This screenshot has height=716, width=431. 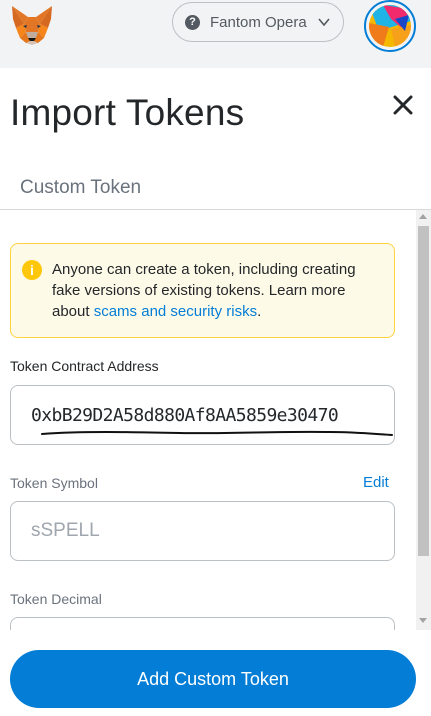 What do you see at coordinates (32, 25) in the screenshot?
I see `metamask-fox-icon` at bounding box center [32, 25].